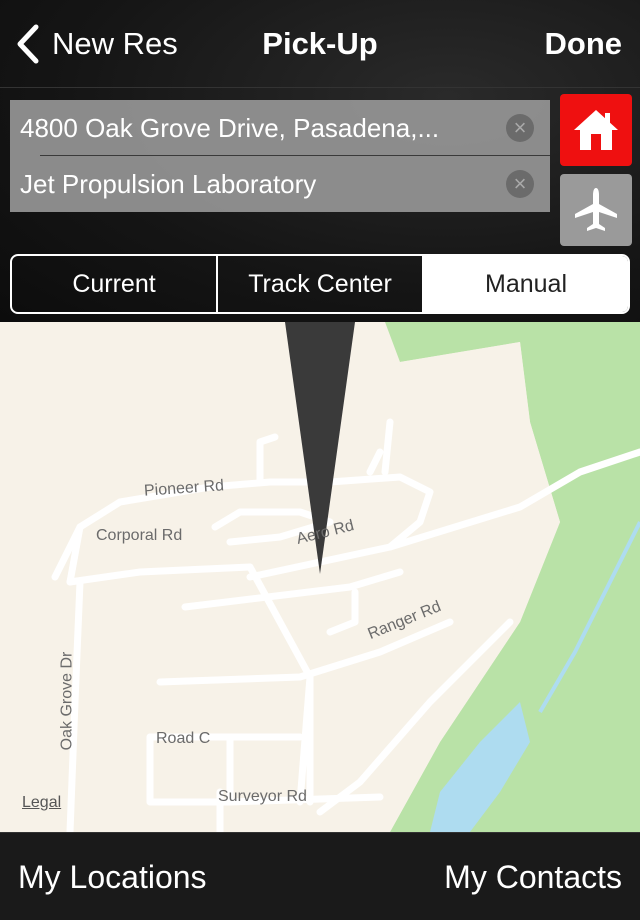 This screenshot has height=920, width=640. I want to click on clear-line2-icon: ×, so click(520, 184).